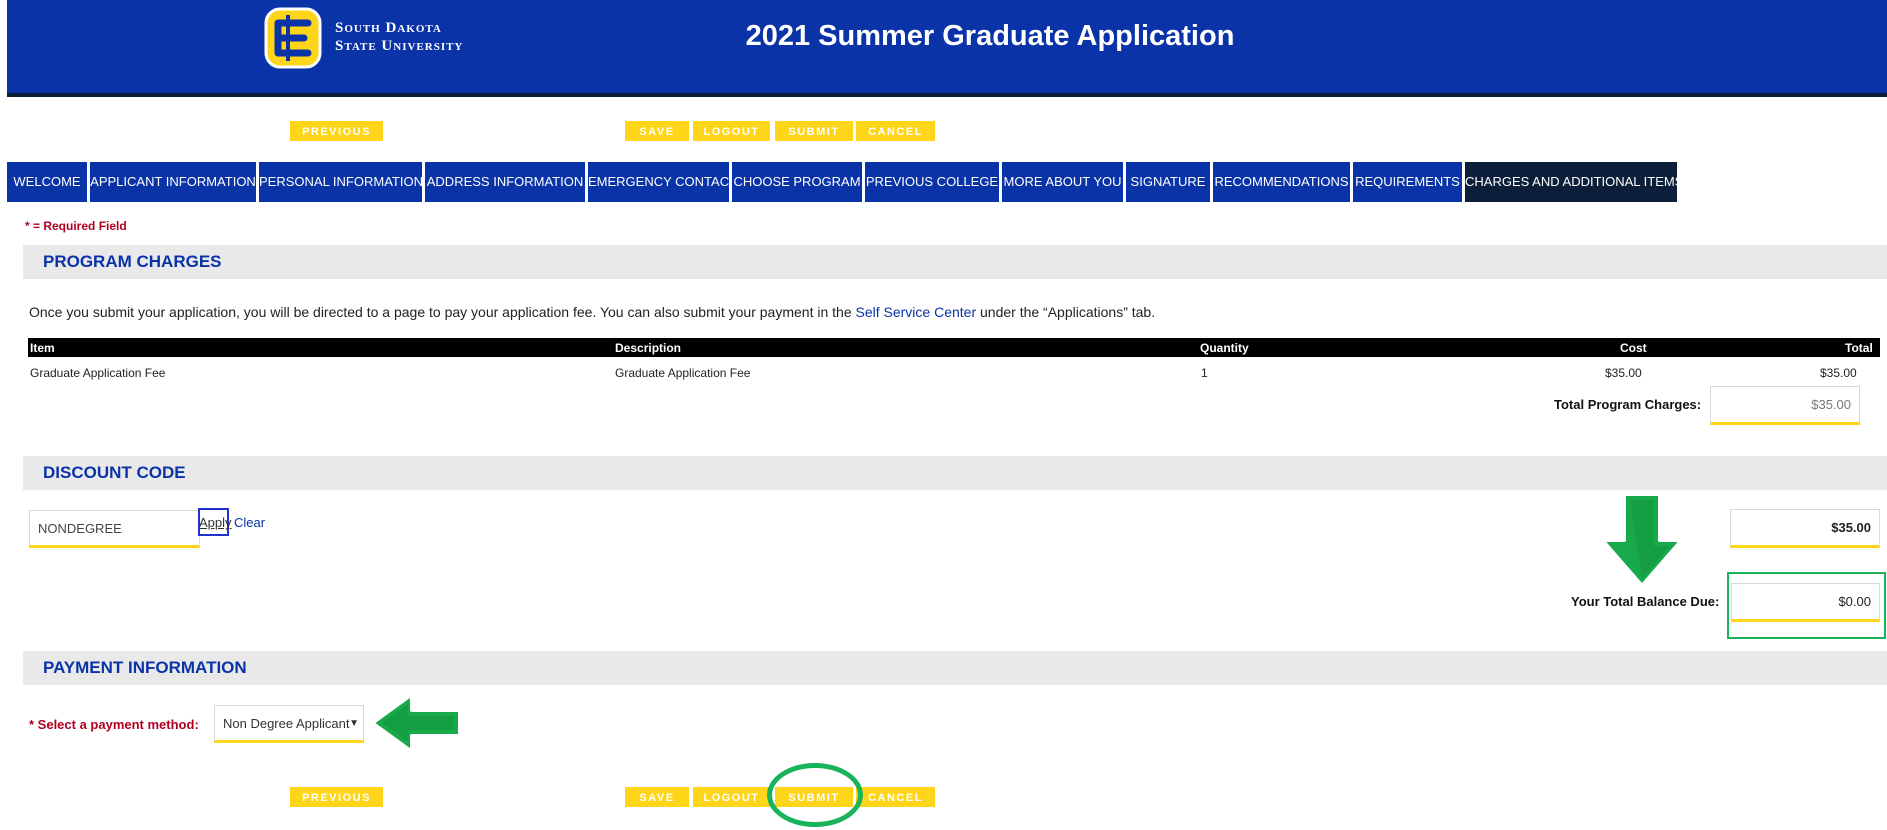 Image resolution: width=1887 pixels, height=830 pixels. I want to click on apply-link: Apply, so click(215, 522).